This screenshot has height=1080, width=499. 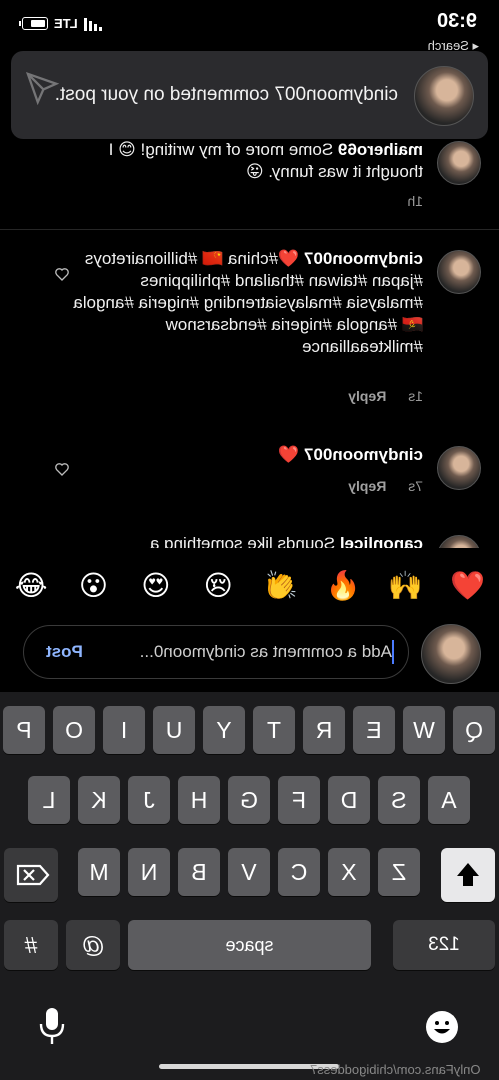 I want to click on status-bar: 9:30 ◂ Search LTE, so click(x=249, y=26).